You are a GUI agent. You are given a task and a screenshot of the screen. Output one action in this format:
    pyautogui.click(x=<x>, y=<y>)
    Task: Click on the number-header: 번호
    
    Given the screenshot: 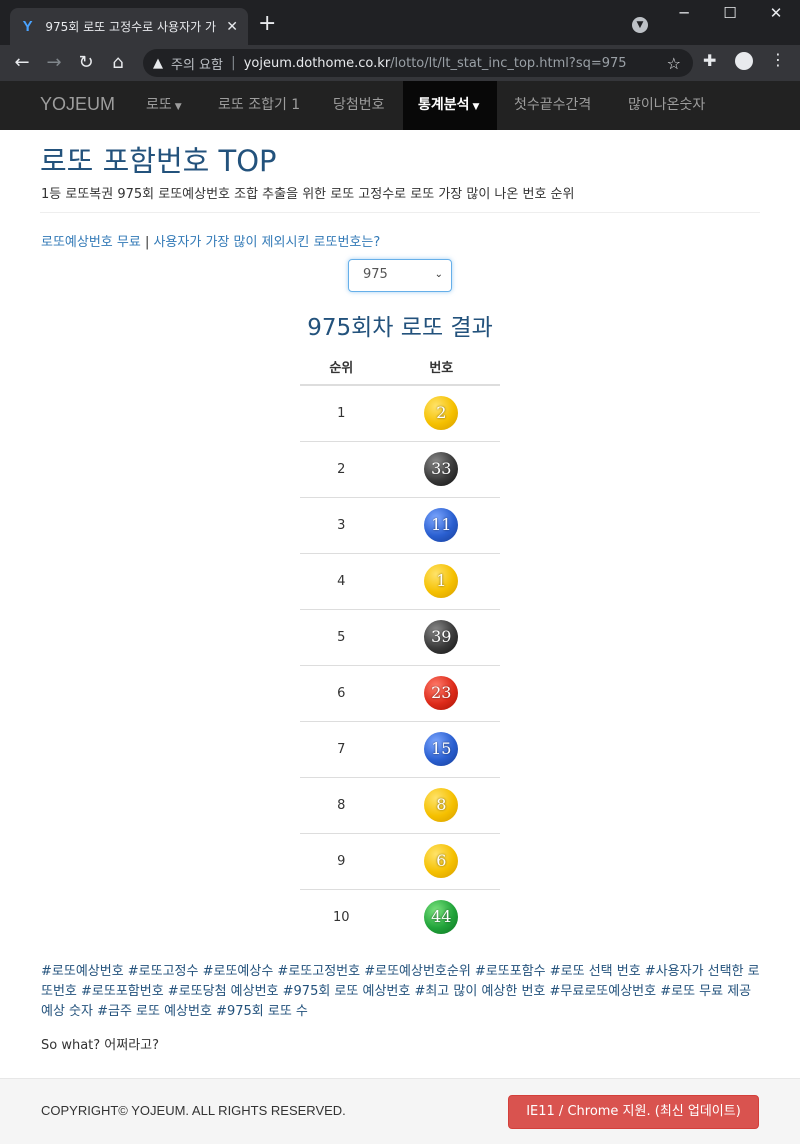 What is the action you would take?
    pyautogui.click(x=441, y=367)
    